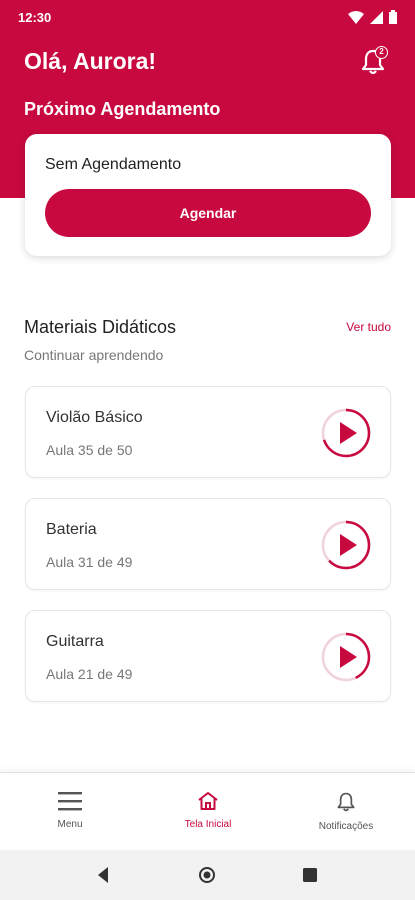  What do you see at coordinates (208, 544) in the screenshot?
I see `course-card: Bateria Aula 31 de 49` at bounding box center [208, 544].